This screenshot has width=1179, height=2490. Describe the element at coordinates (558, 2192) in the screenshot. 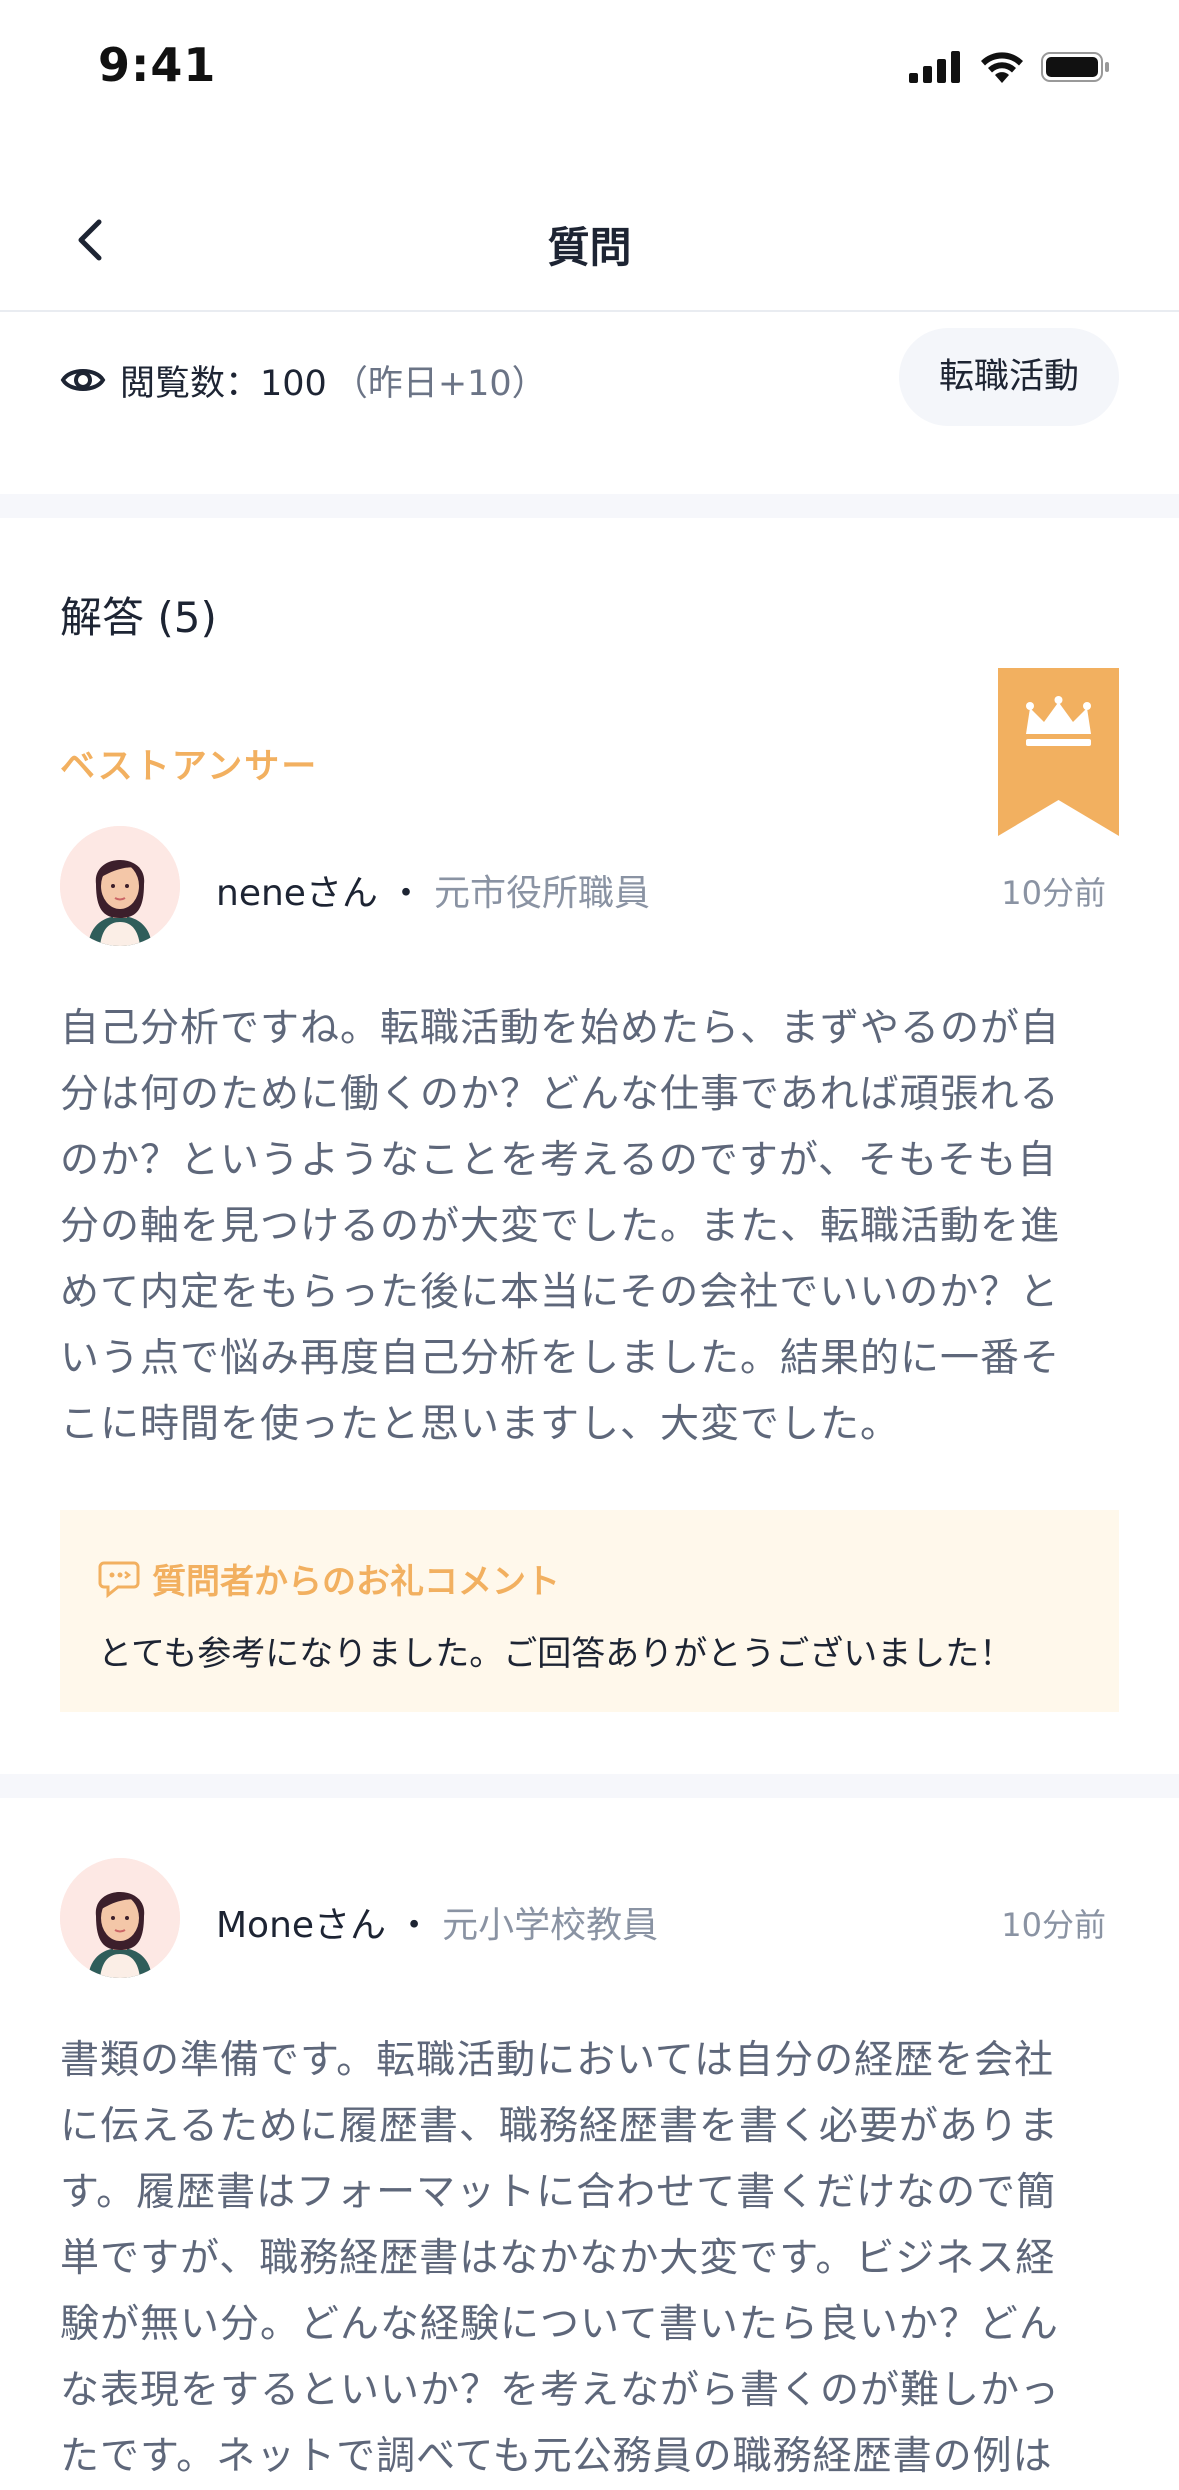

I see `answer-line: す。履歴書はフォーマットに合わせて書くだけなので簡` at that location.